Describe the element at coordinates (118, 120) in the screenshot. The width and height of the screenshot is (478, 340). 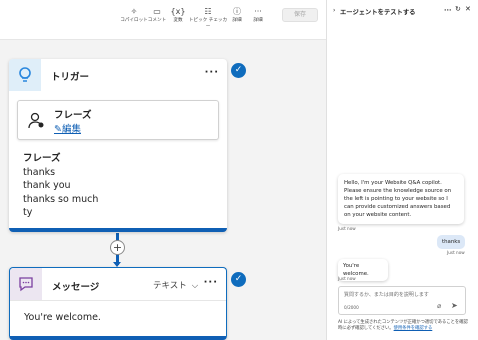
I see `phrase-box: フレーズ ✎編集` at that location.